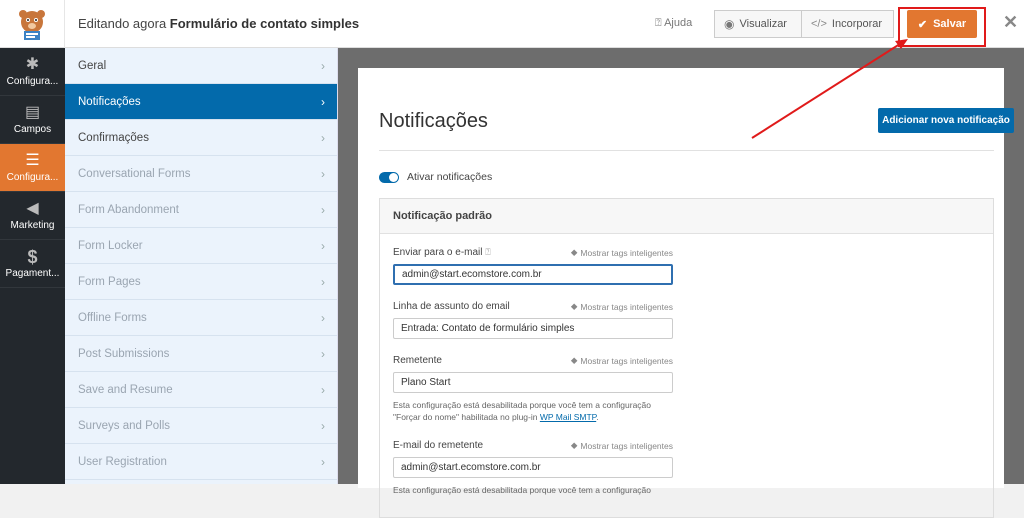  I want to click on subnav-item-surveys-and-polls: Surveys and Polls ›, so click(201, 426).